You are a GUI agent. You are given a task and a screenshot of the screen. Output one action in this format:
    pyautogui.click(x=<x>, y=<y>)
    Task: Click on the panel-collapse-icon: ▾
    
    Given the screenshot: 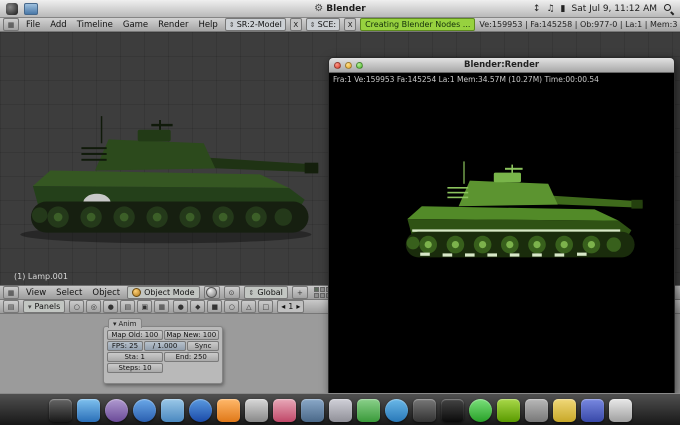 What is the action you would take?
    pyautogui.click(x=115, y=323)
    